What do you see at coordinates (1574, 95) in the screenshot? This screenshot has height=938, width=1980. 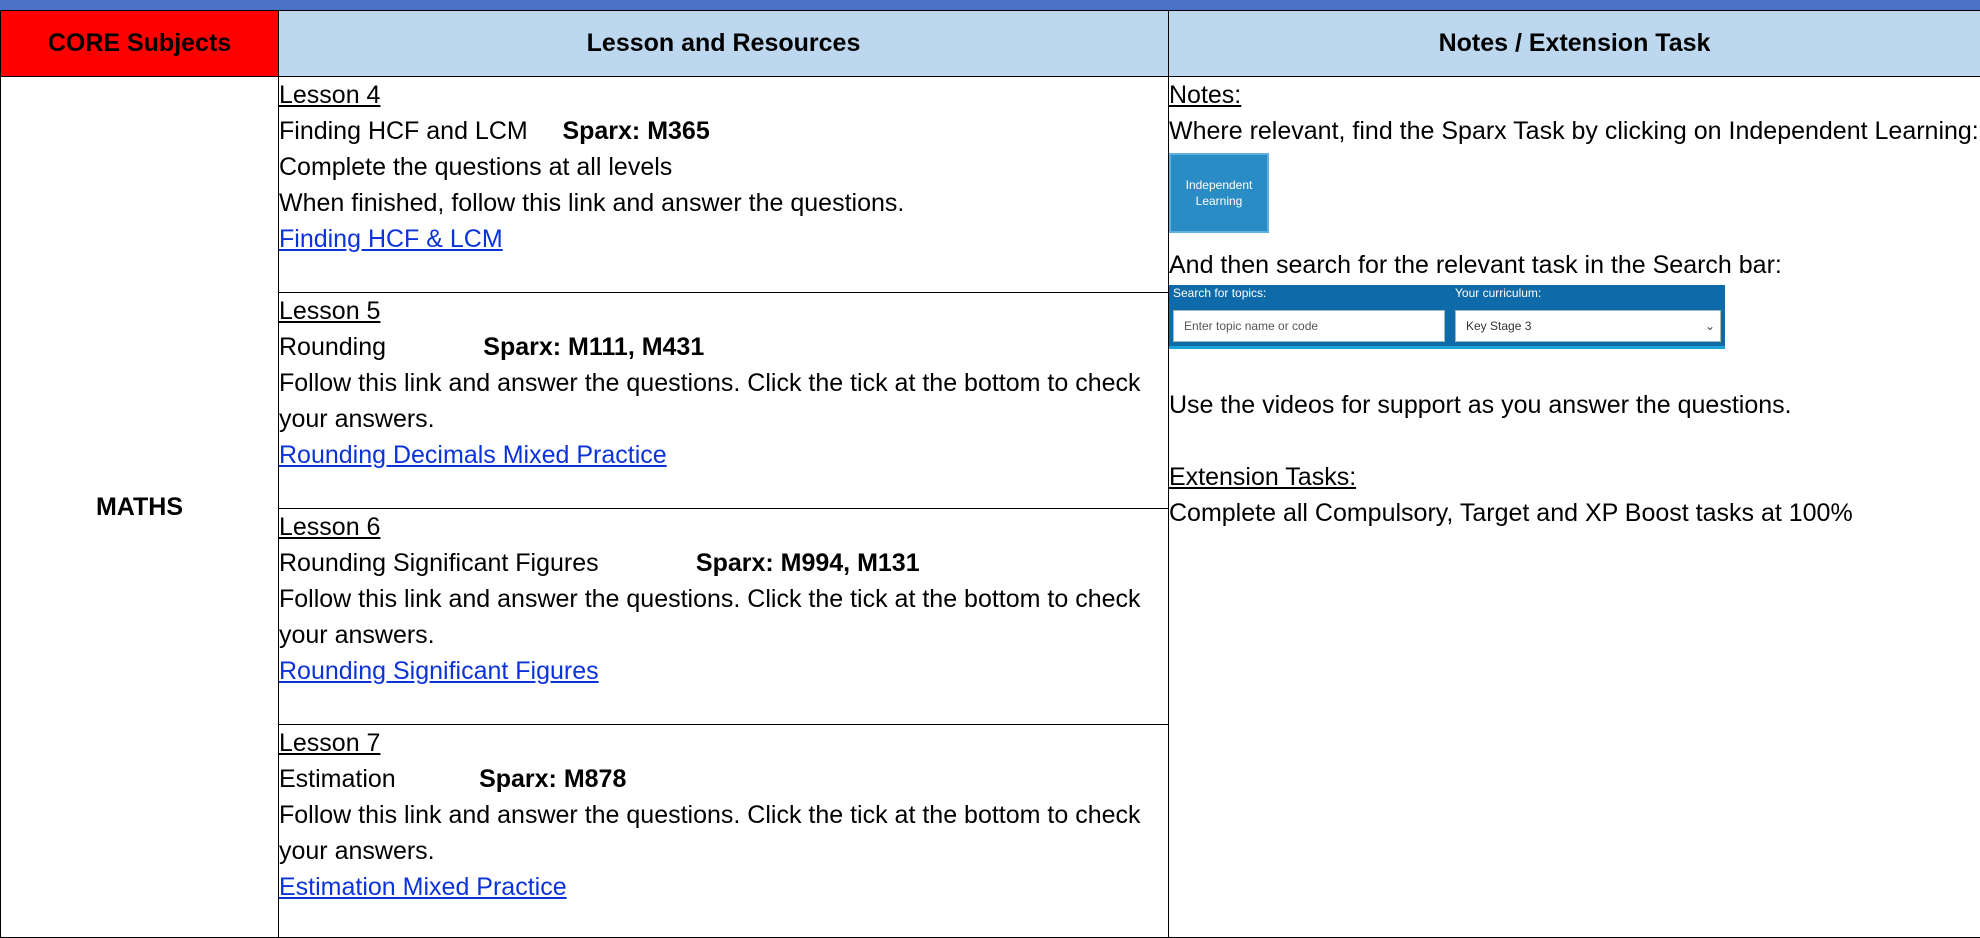 I see `notes-heading: Notes:` at bounding box center [1574, 95].